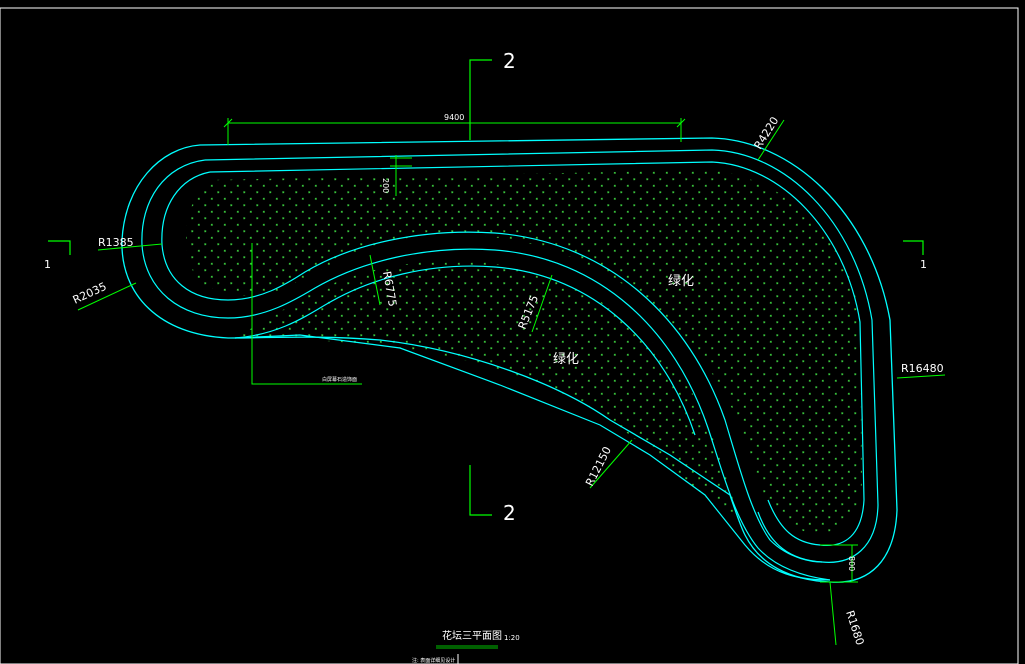 This screenshot has height=664, width=1025. Describe the element at coordinates (472, 635) in the screenshot. I see `drawing-title: 花坛三平面图` at that location.